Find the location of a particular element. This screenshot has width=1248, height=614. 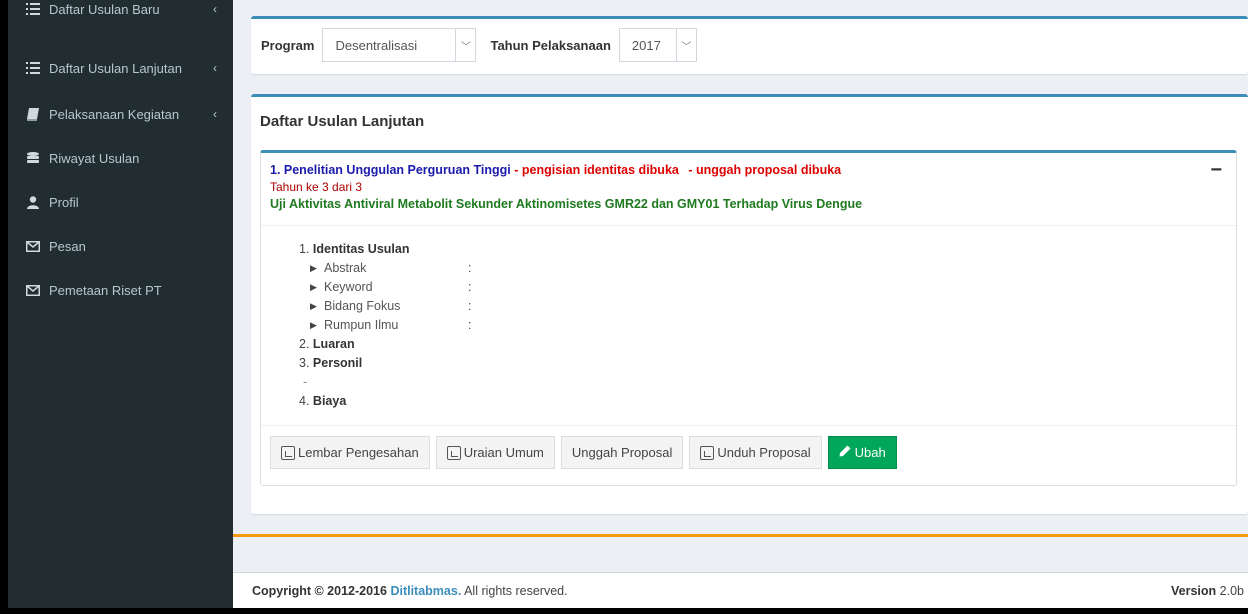

tahun-select-value: 2017 is located at coordinates (646, 45).